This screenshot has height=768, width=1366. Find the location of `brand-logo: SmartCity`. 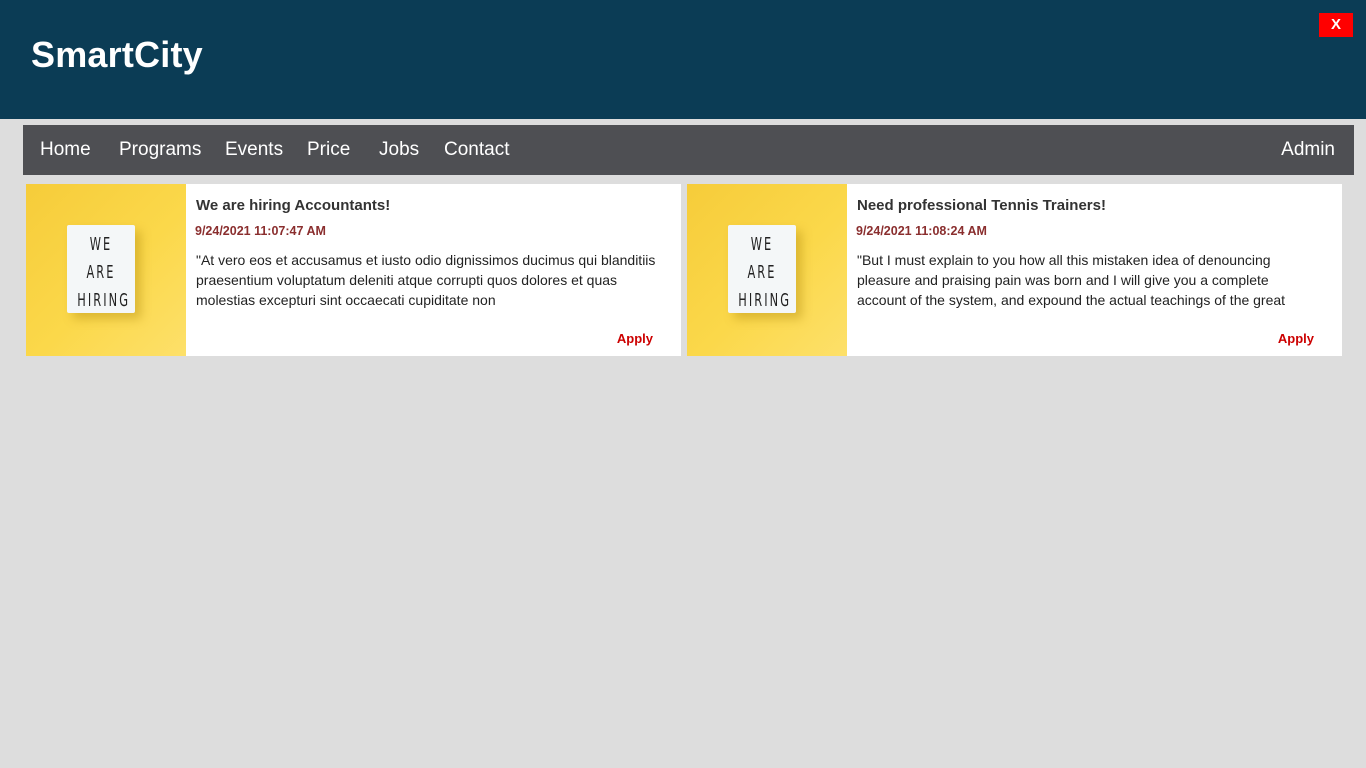

brand-logo: SmartCity is located at coordinates (117, 55).